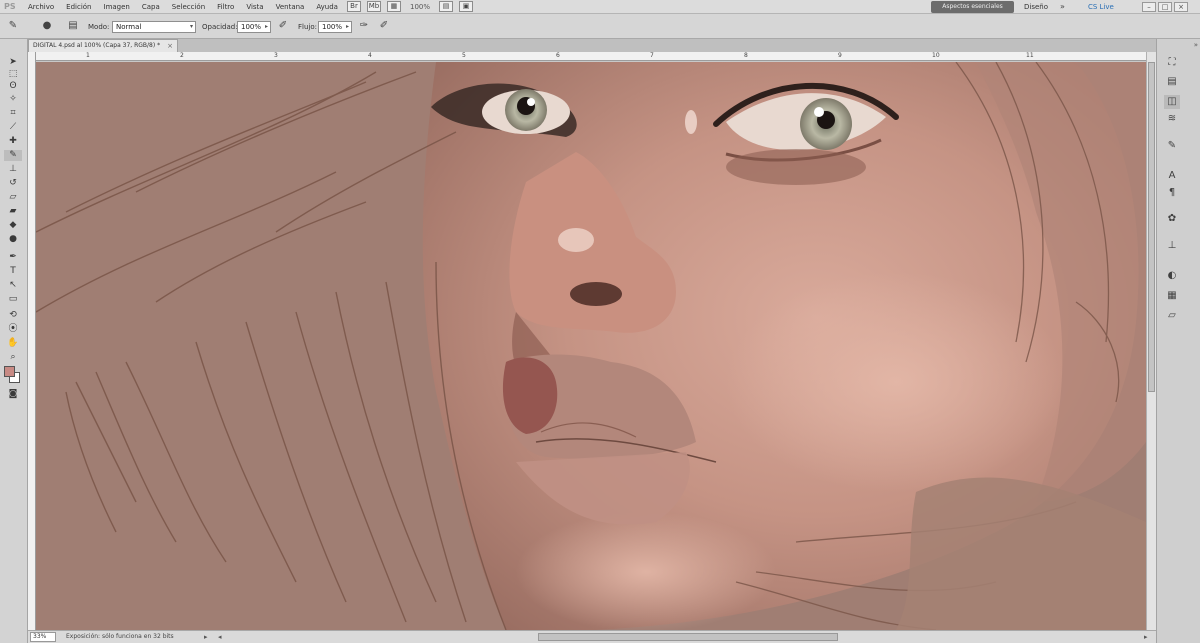 The image size is (1200, 643). What do you see at coordinates (220, 637) in the screenshot?
I see `scroll-left-icon: ◂` at bounding box center [220, 637].